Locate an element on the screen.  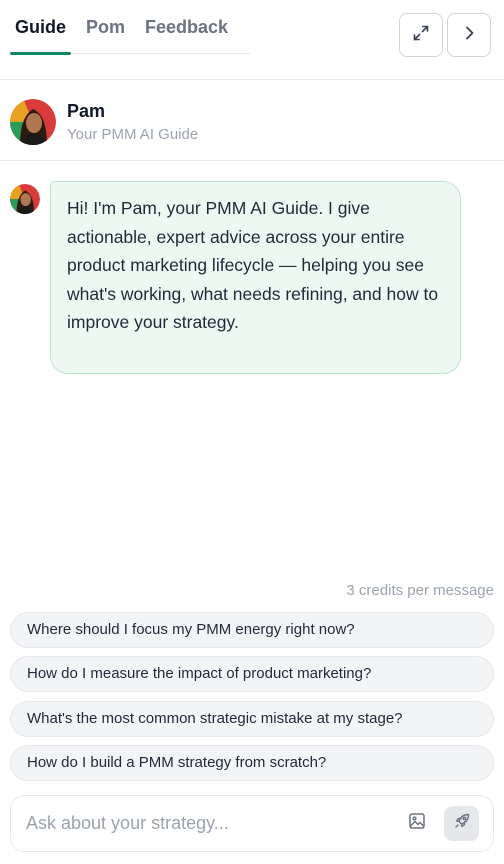
chevron-right-icon is located at coordinates (469, 35).